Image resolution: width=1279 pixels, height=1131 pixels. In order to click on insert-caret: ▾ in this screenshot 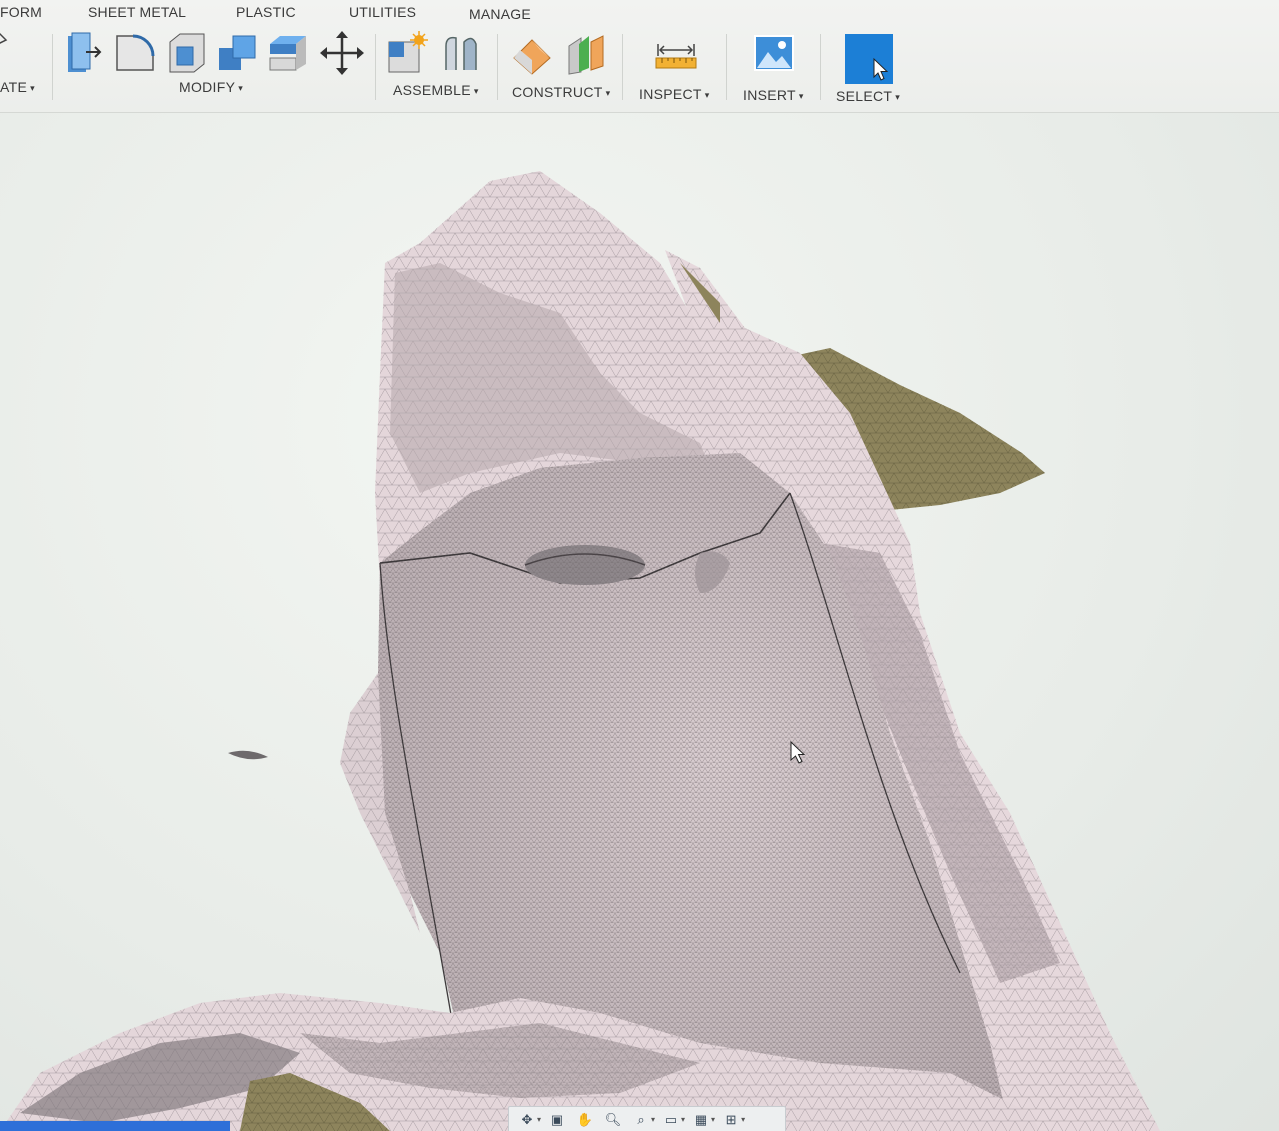, I will do `click(801, 96)`.